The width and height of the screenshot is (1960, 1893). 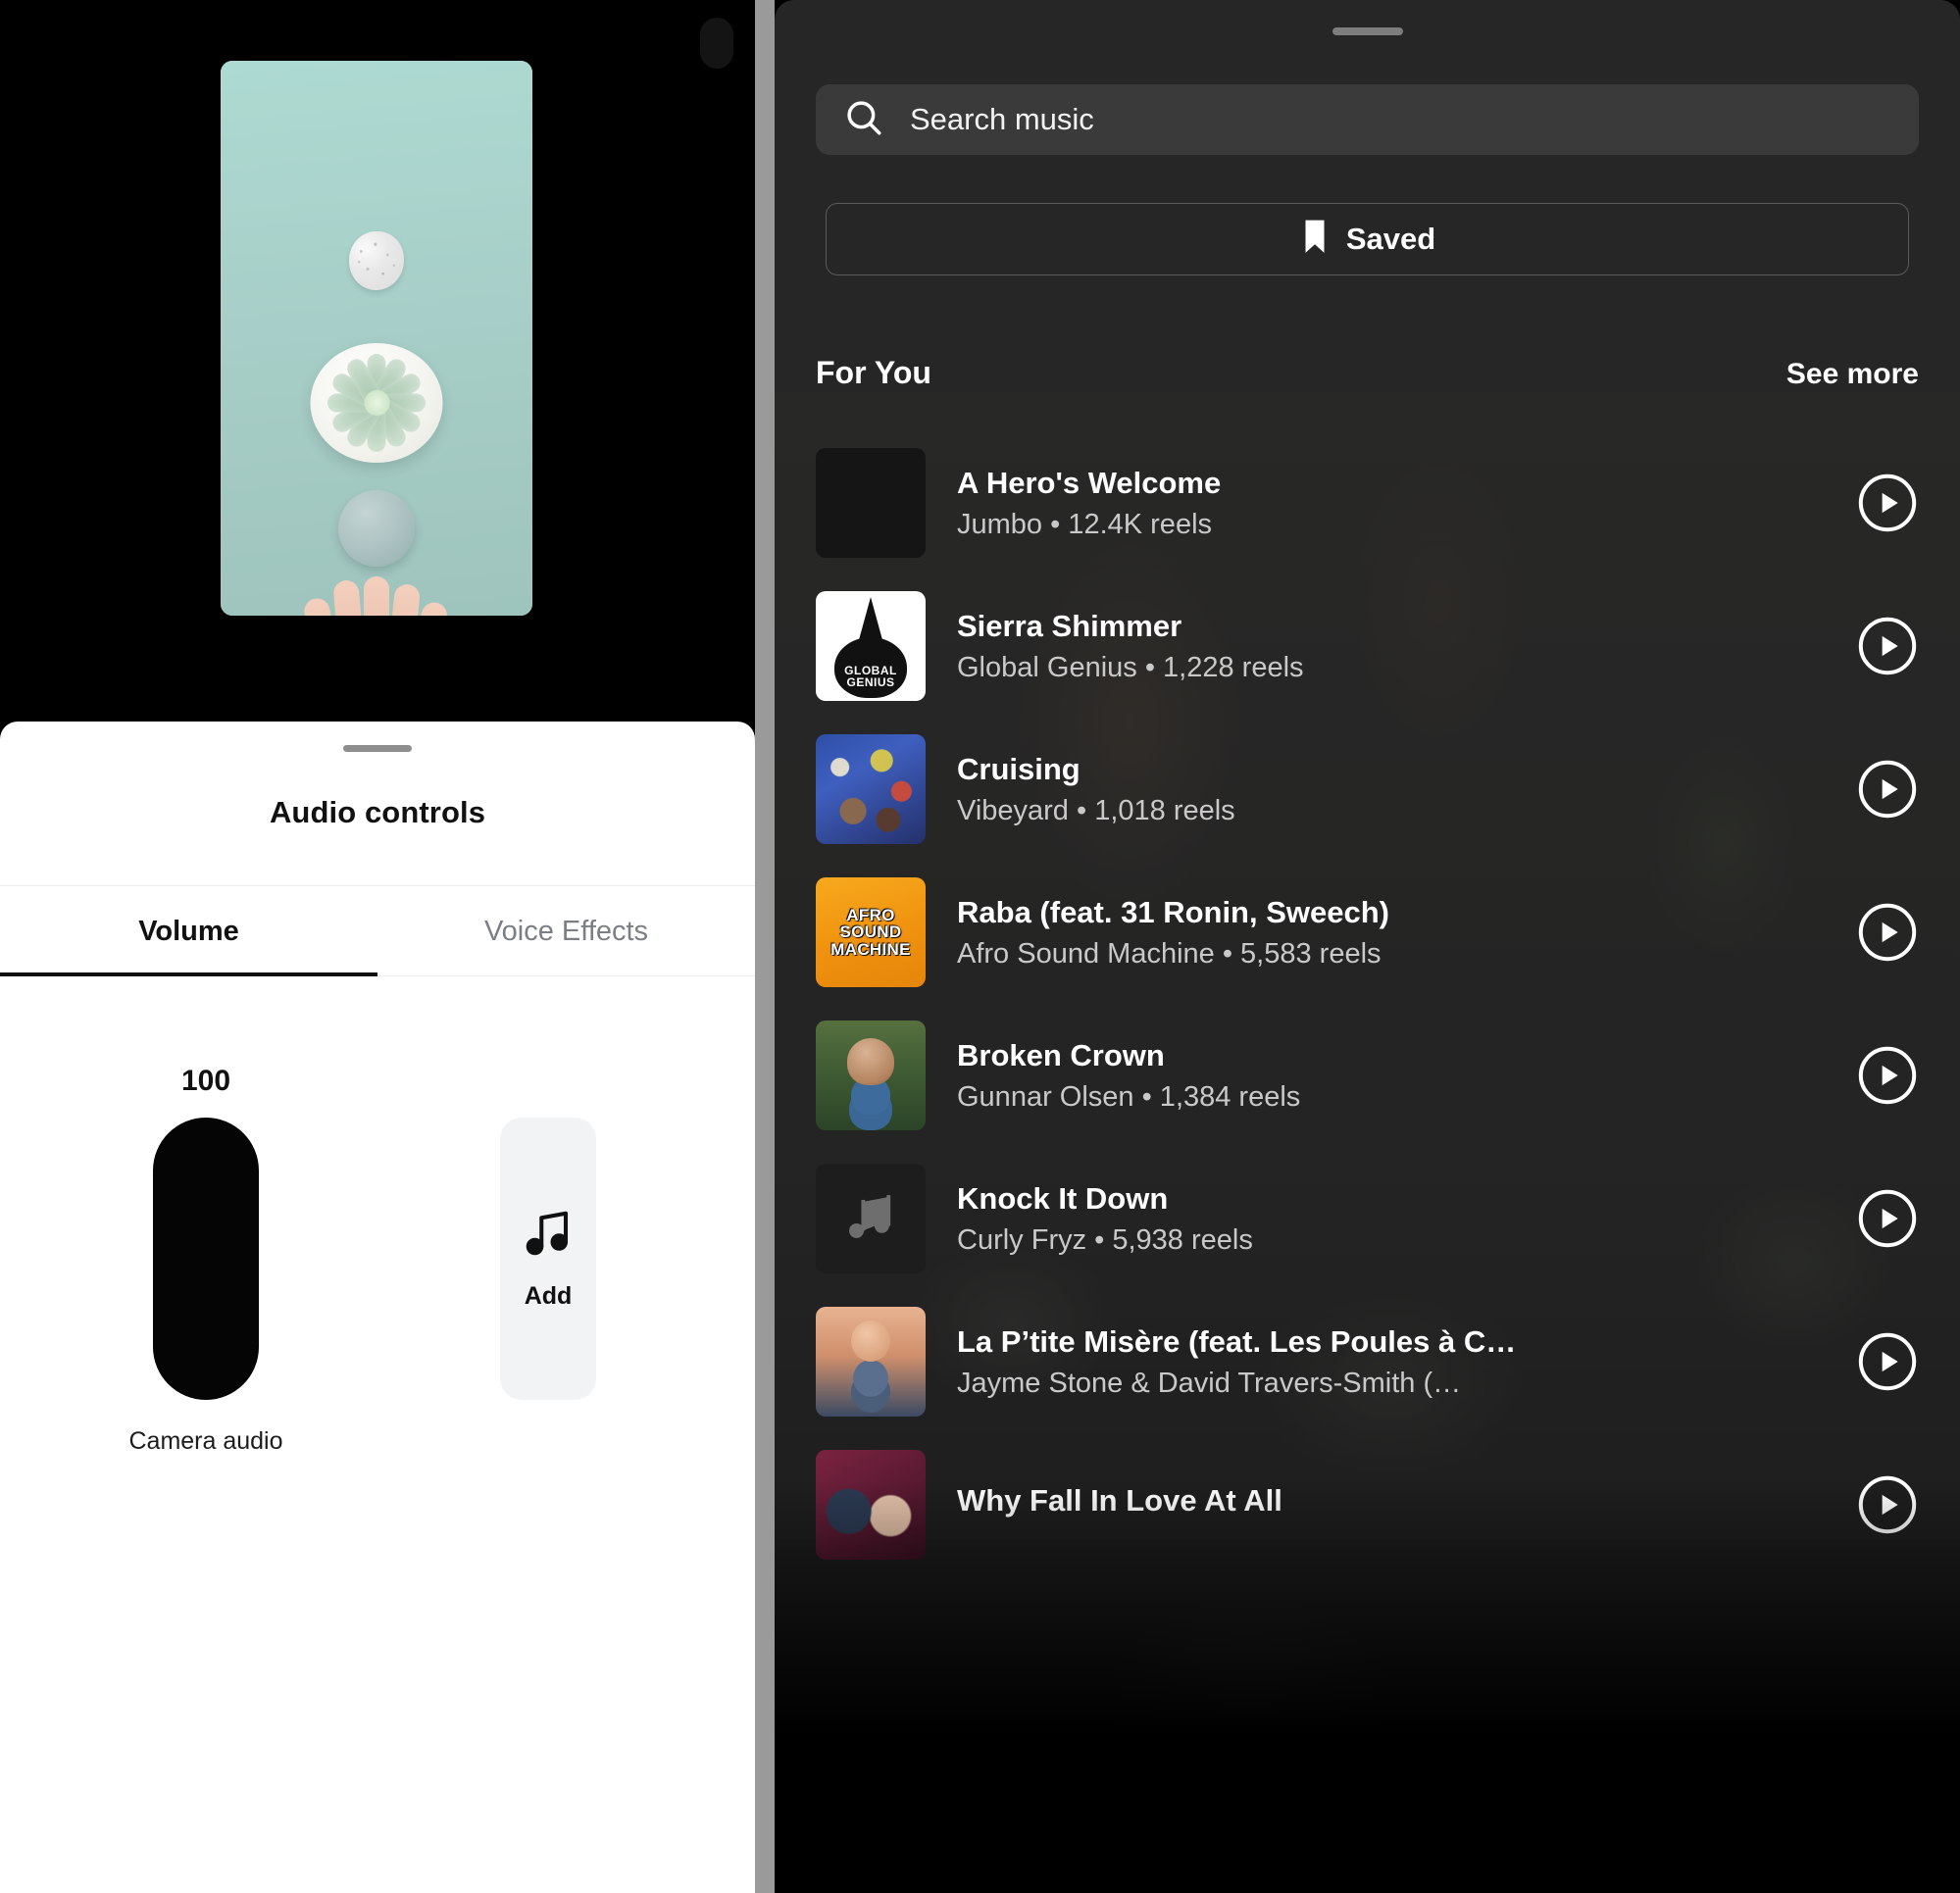 What do you see at coordinates (1391, 503) in the screenshot?
I see `track-info: A Hero's Welcome Jumbo • 12.4K reels` at bounding box center [1391, 503].